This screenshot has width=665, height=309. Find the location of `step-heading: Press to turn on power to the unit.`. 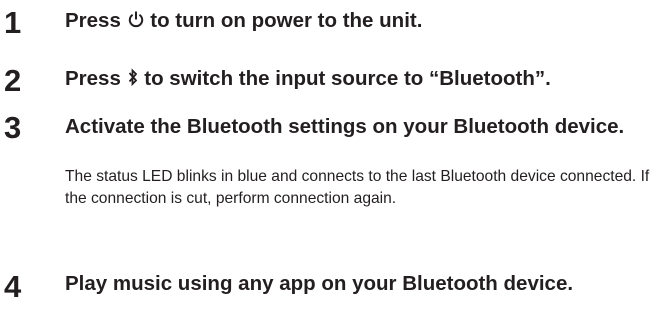

step-heading: Press to turn on power to the unit. is located at coordinates (243, 22).